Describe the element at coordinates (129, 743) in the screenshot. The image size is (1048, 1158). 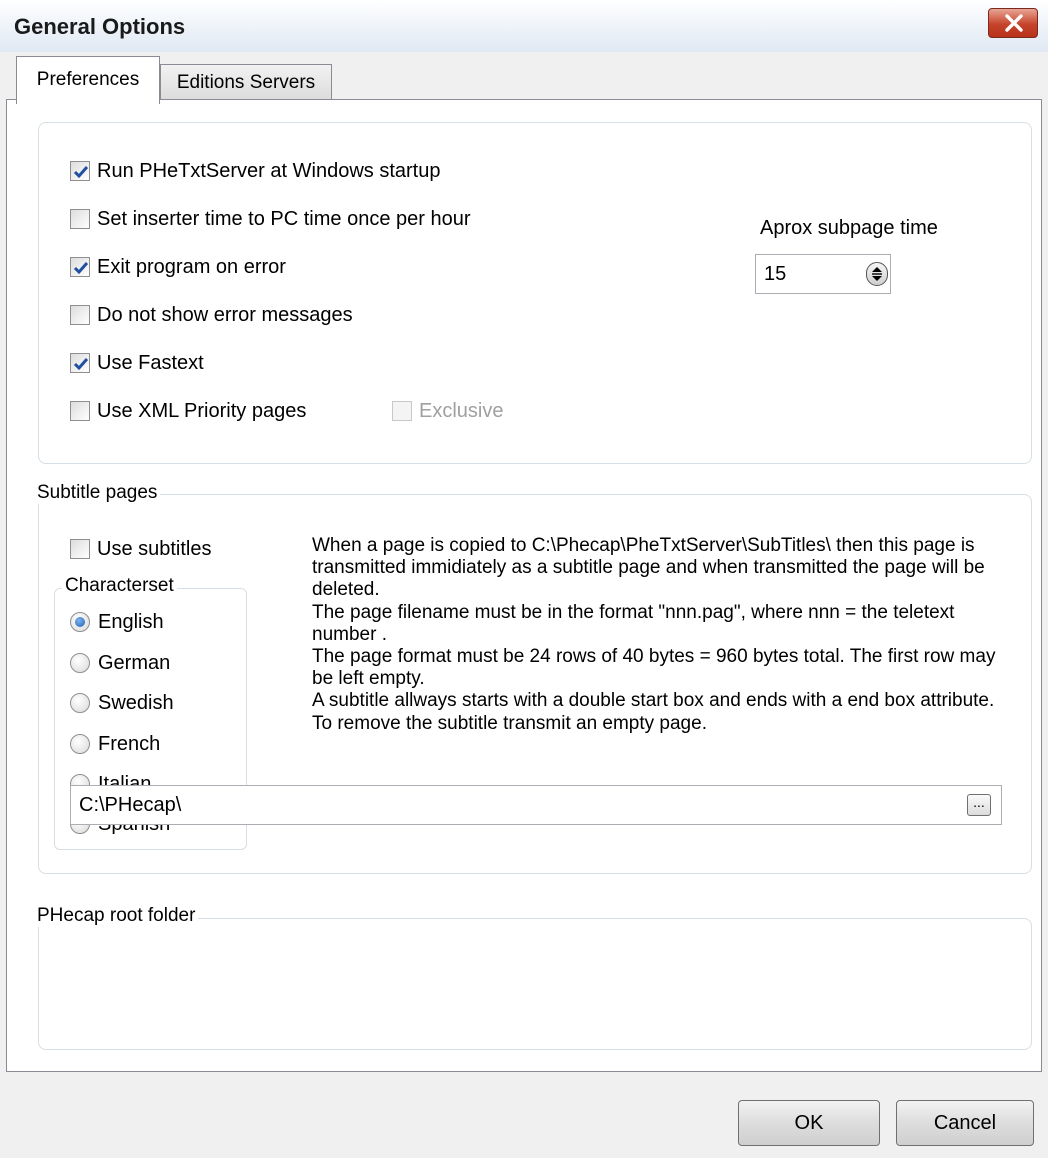
I see `charset-french-label: French` at that location.